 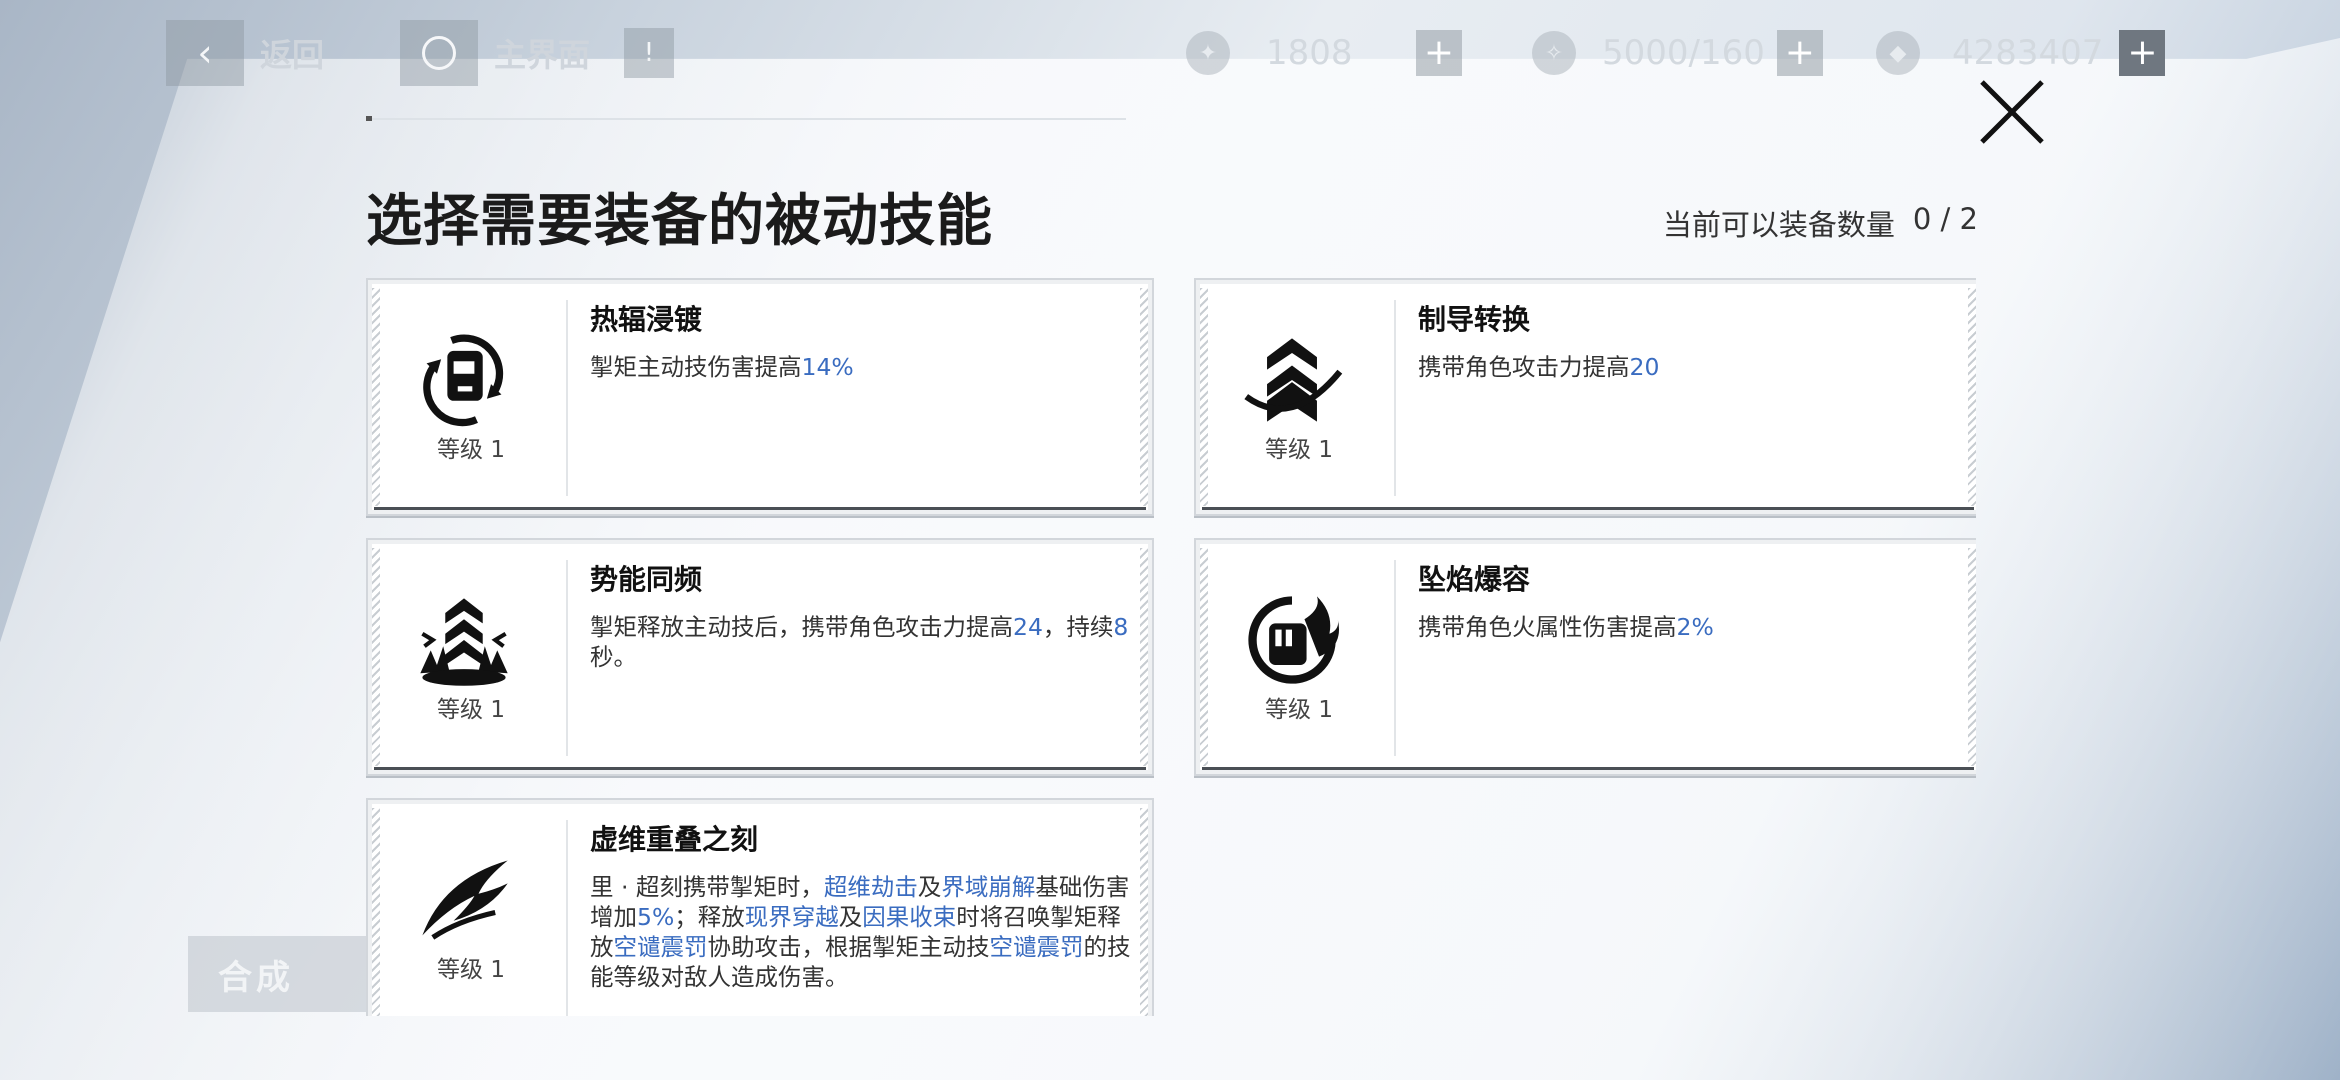 I want to click on highlighted-term: 20, so click(x=1644, y=367).